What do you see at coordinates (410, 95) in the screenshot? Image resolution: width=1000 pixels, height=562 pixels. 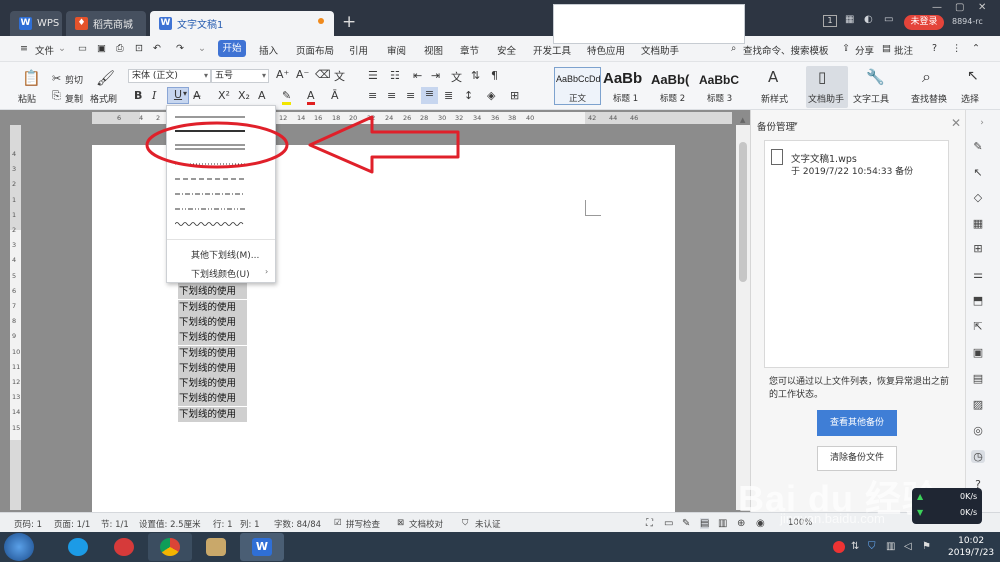 I see `align-right-icon: ≡` at bounding box center [410, 95].